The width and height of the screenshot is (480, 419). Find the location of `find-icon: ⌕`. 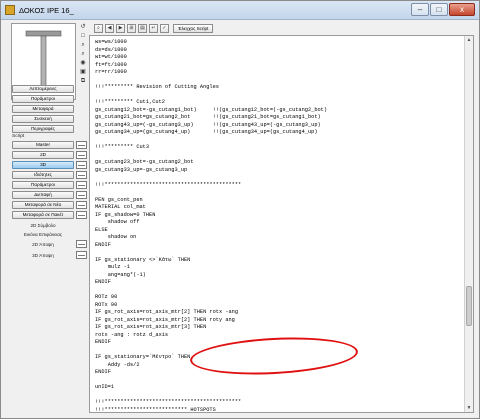

find-icon: ⌕ is located at coordinates (98, 28).